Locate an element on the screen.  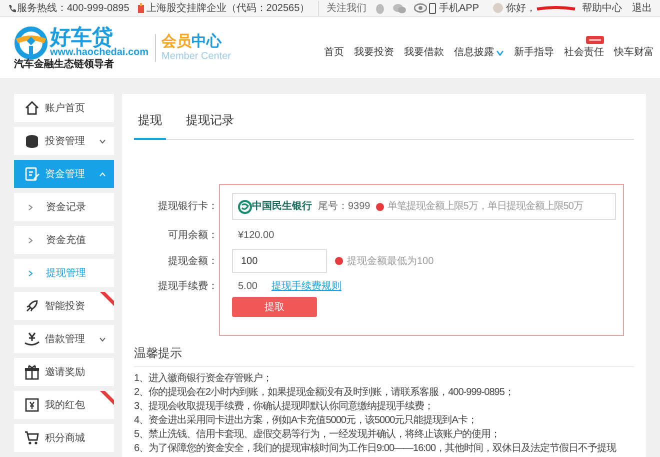
tip-line: 5、禁止洗钱、信用卡套现、虚假交易等行为，一经发现并确认，将终止该账户的使用； is located at coordinates (318, 434).